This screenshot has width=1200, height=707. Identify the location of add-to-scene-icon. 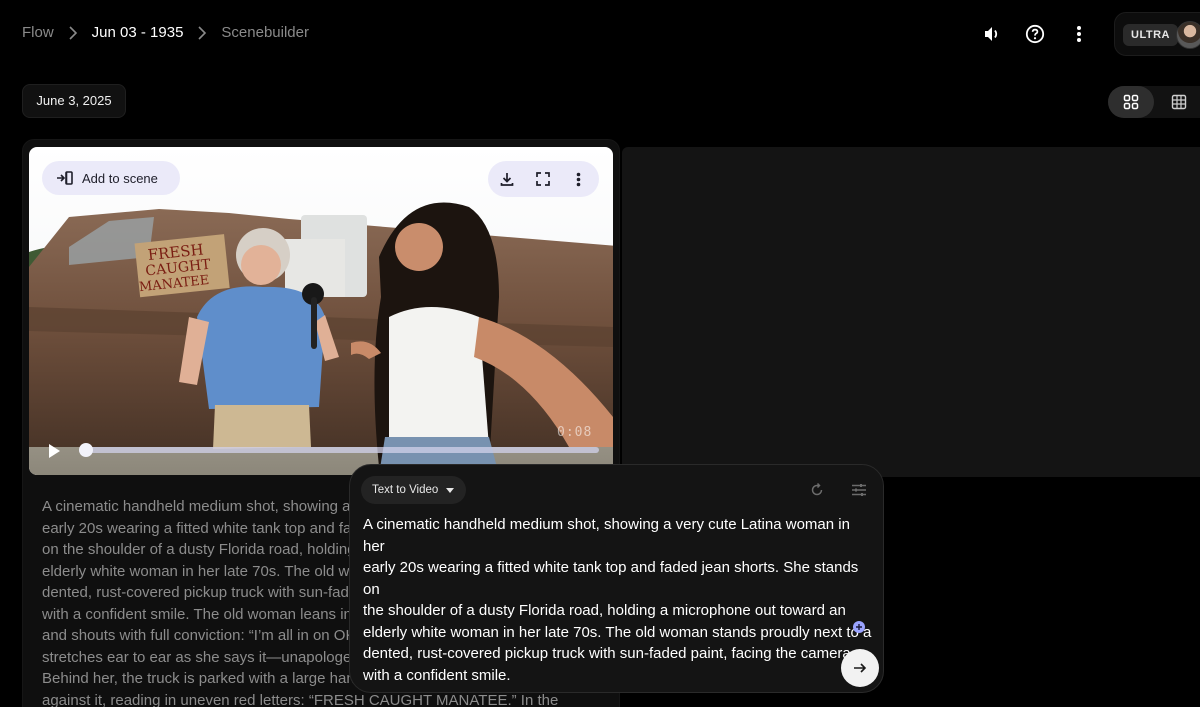
(65, 178).